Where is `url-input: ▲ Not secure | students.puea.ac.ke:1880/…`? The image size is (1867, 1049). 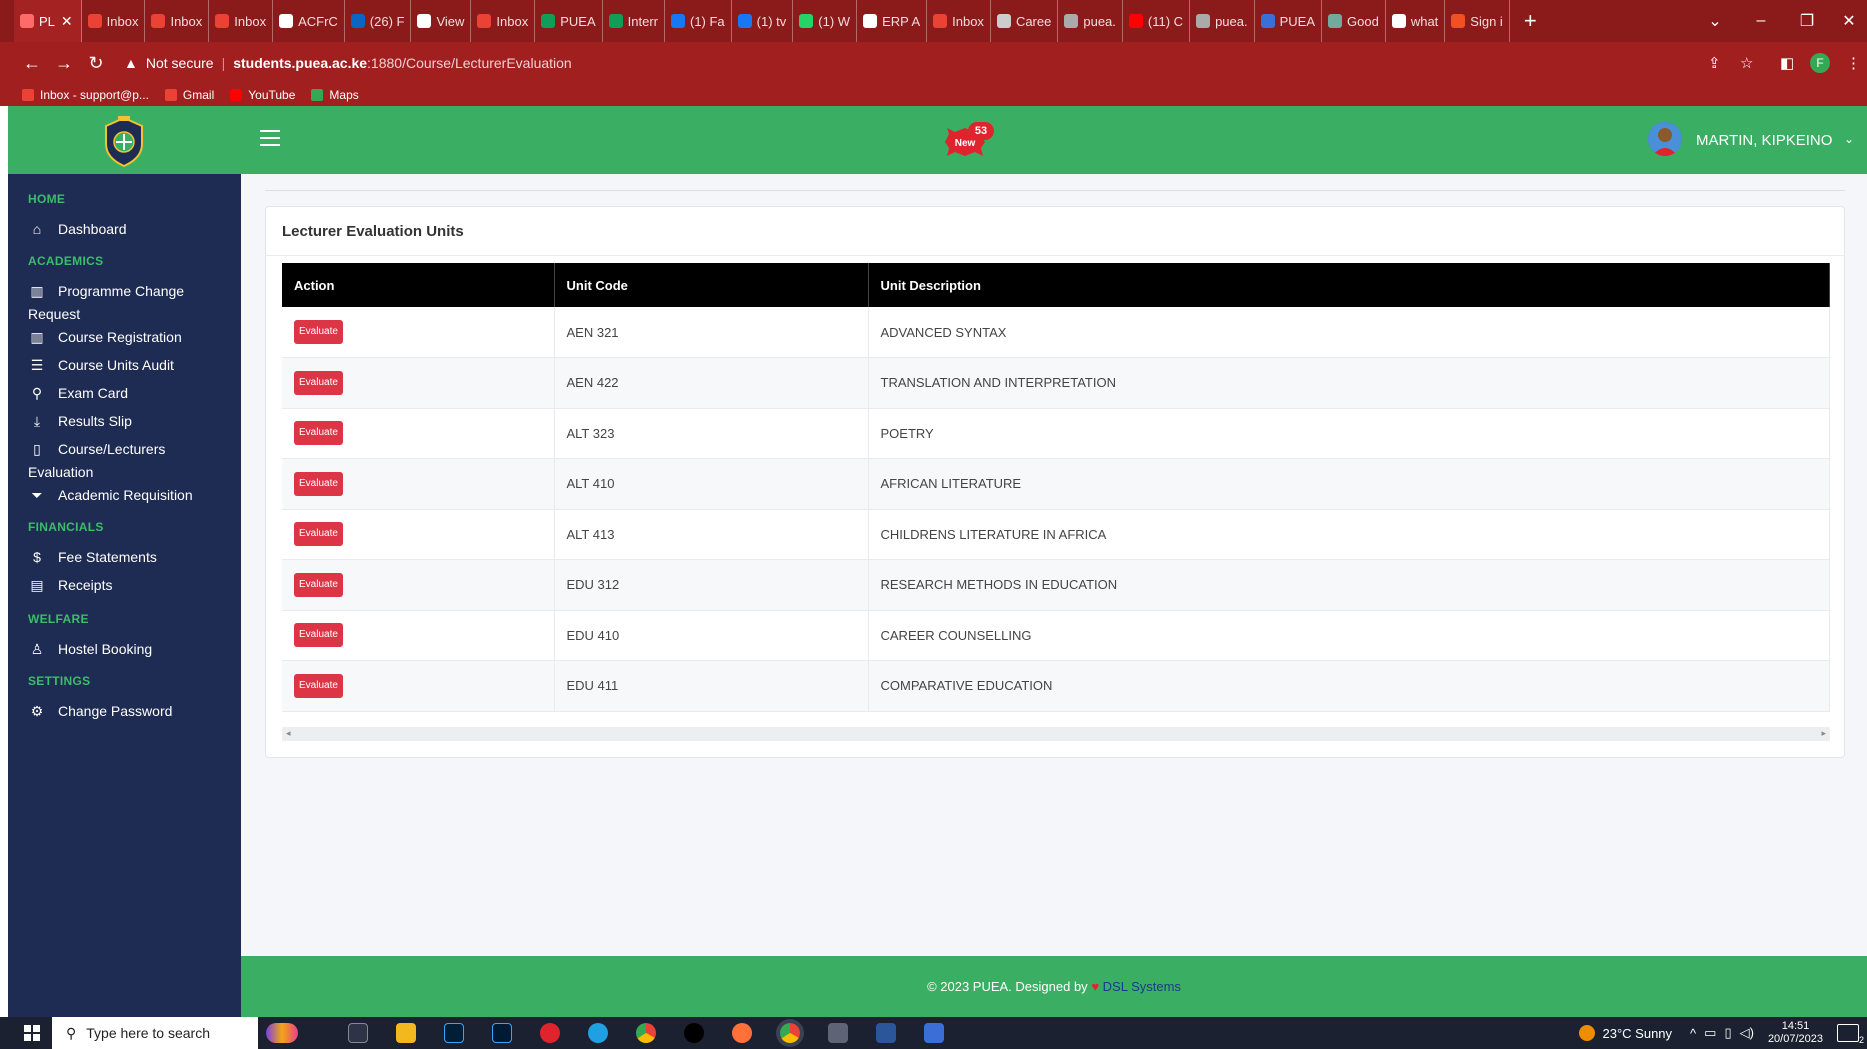
url-input: ▲ Not secure | students.puea.ac.ke:1880/… is located at coordinates (924, 63).